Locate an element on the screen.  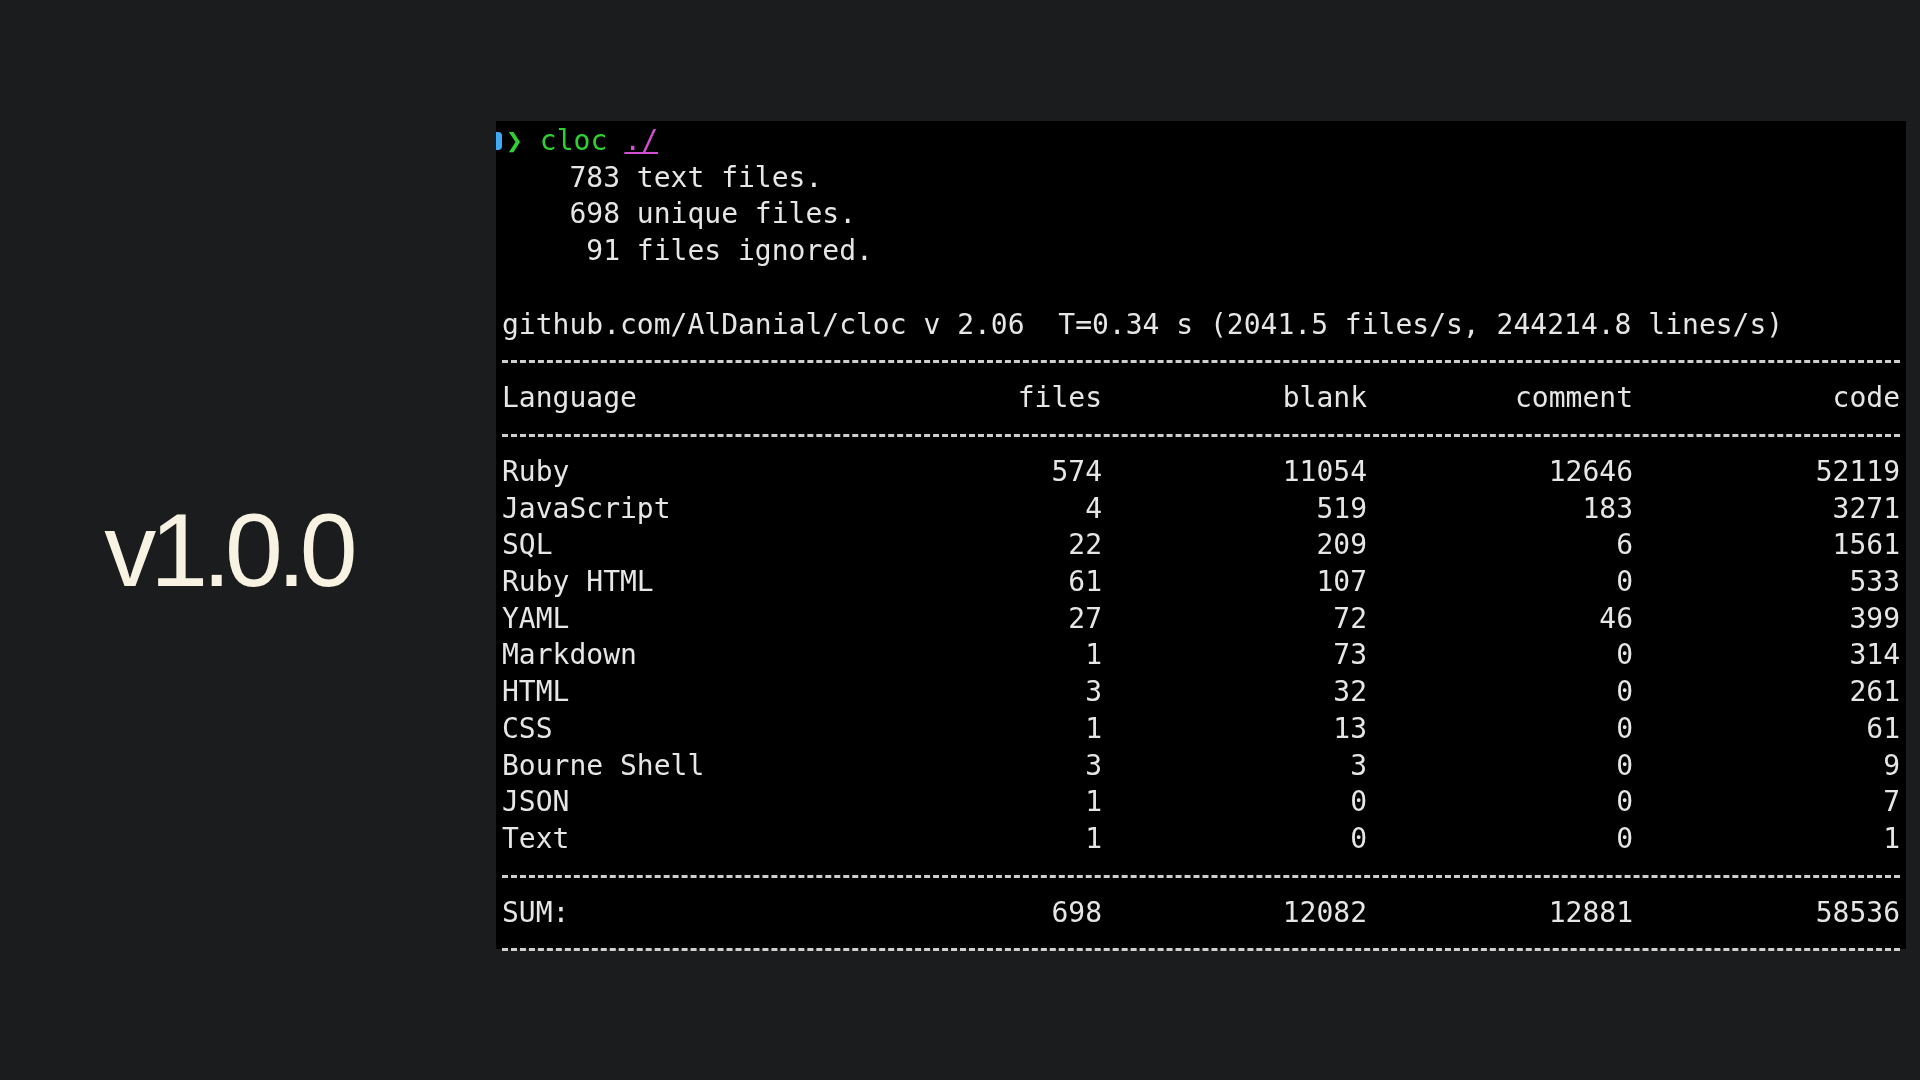
table-cell-text: 399 is located at coordinates (1874, 618).